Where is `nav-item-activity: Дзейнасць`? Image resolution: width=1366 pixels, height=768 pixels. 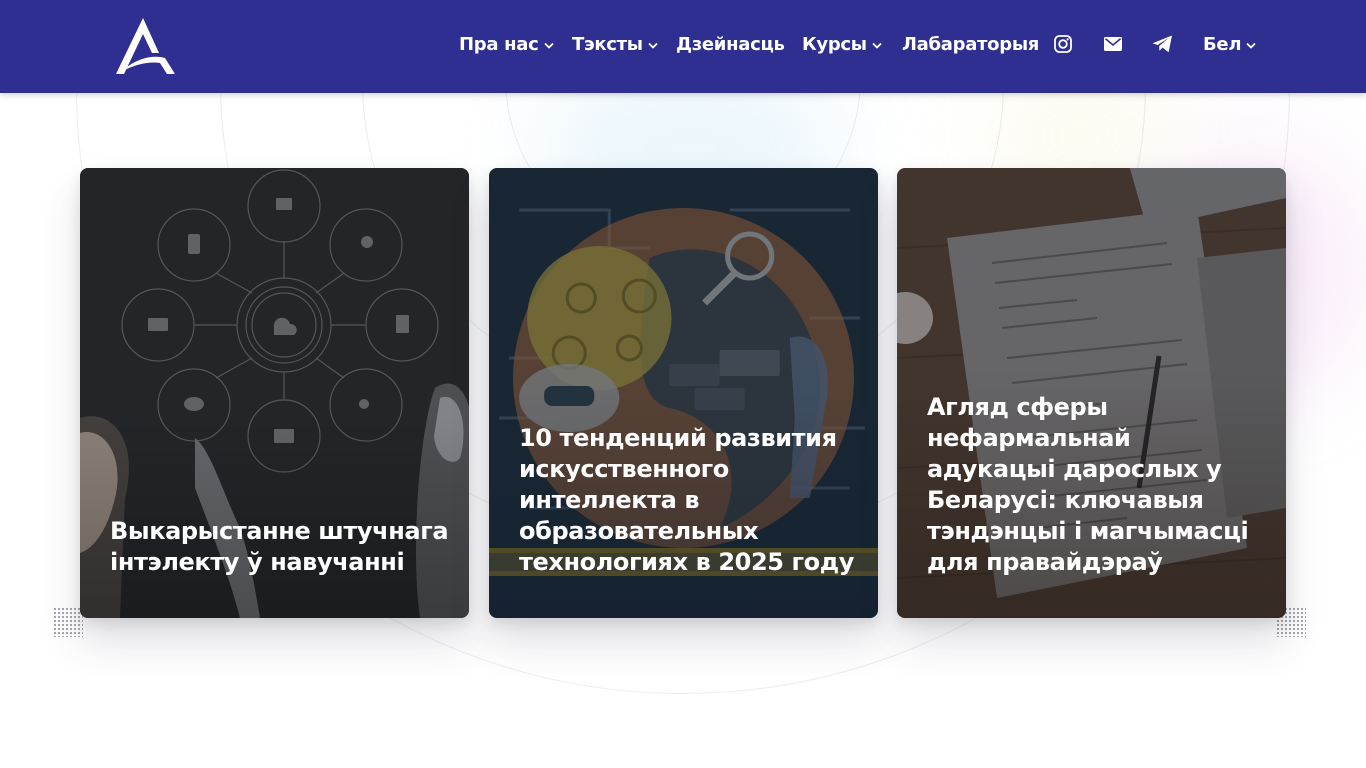 nav-item-activity: Дзейнасць is located at coordinates (730, 45).